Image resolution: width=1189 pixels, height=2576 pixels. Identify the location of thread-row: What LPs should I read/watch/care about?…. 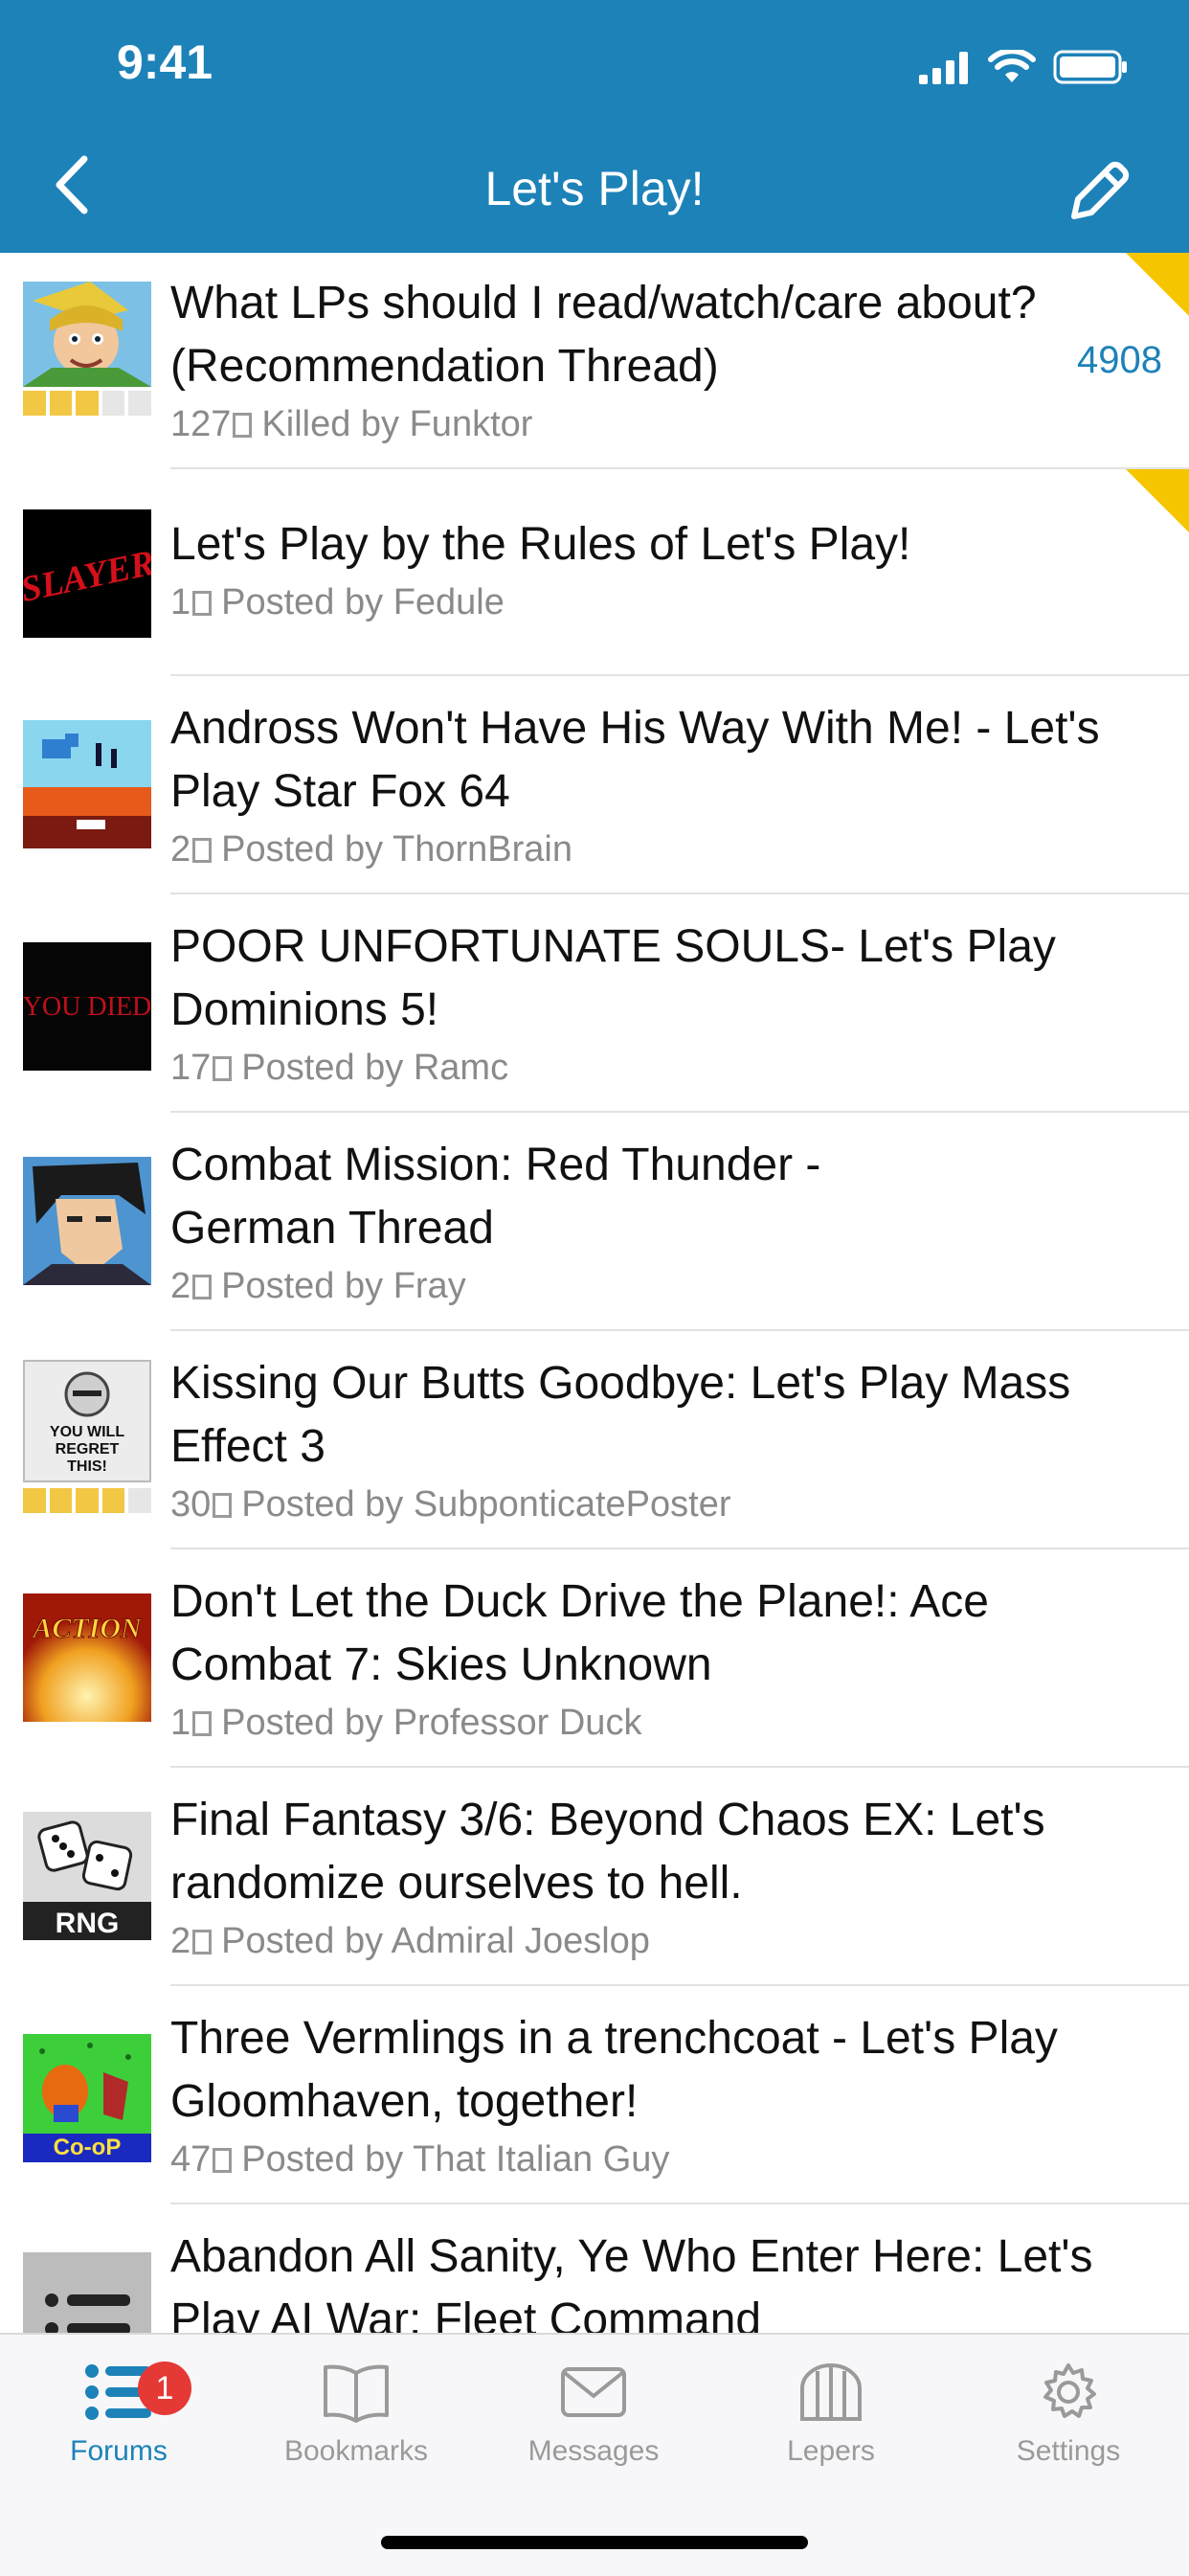
(594, 361).